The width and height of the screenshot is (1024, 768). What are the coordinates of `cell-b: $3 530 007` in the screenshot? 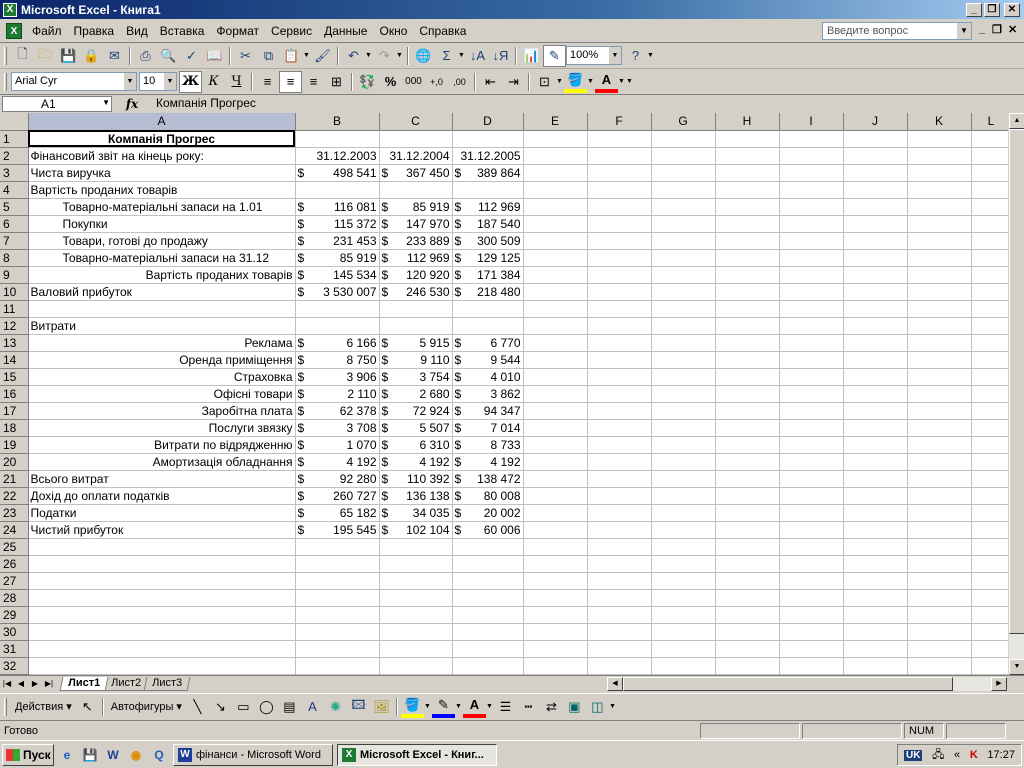 It's located at (337, 292).